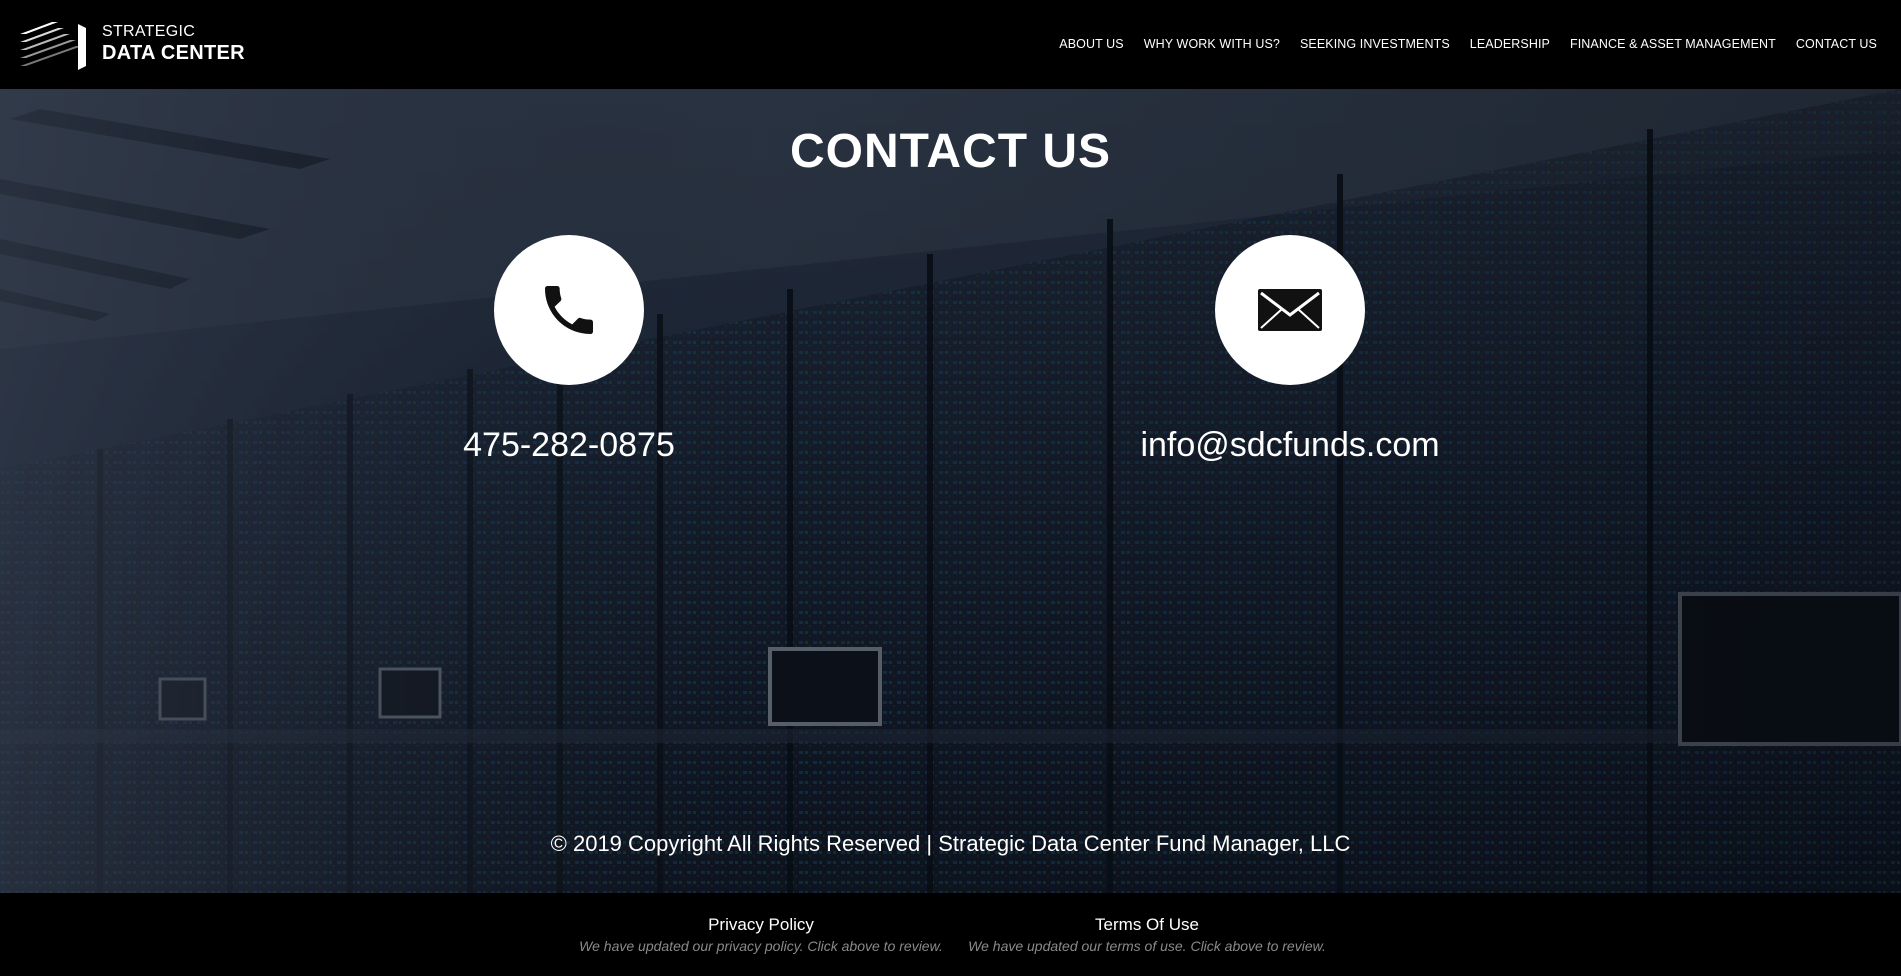 The image size is (1901, 976). I want to click on phone-button, so click(569, 310).